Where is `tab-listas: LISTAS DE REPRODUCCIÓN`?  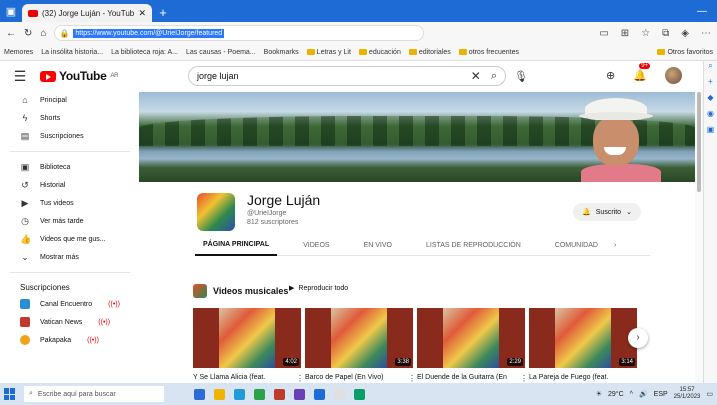 tab-listas: LISTAS DE REPRODUCCIÓN is located at coordinates (473, 246).